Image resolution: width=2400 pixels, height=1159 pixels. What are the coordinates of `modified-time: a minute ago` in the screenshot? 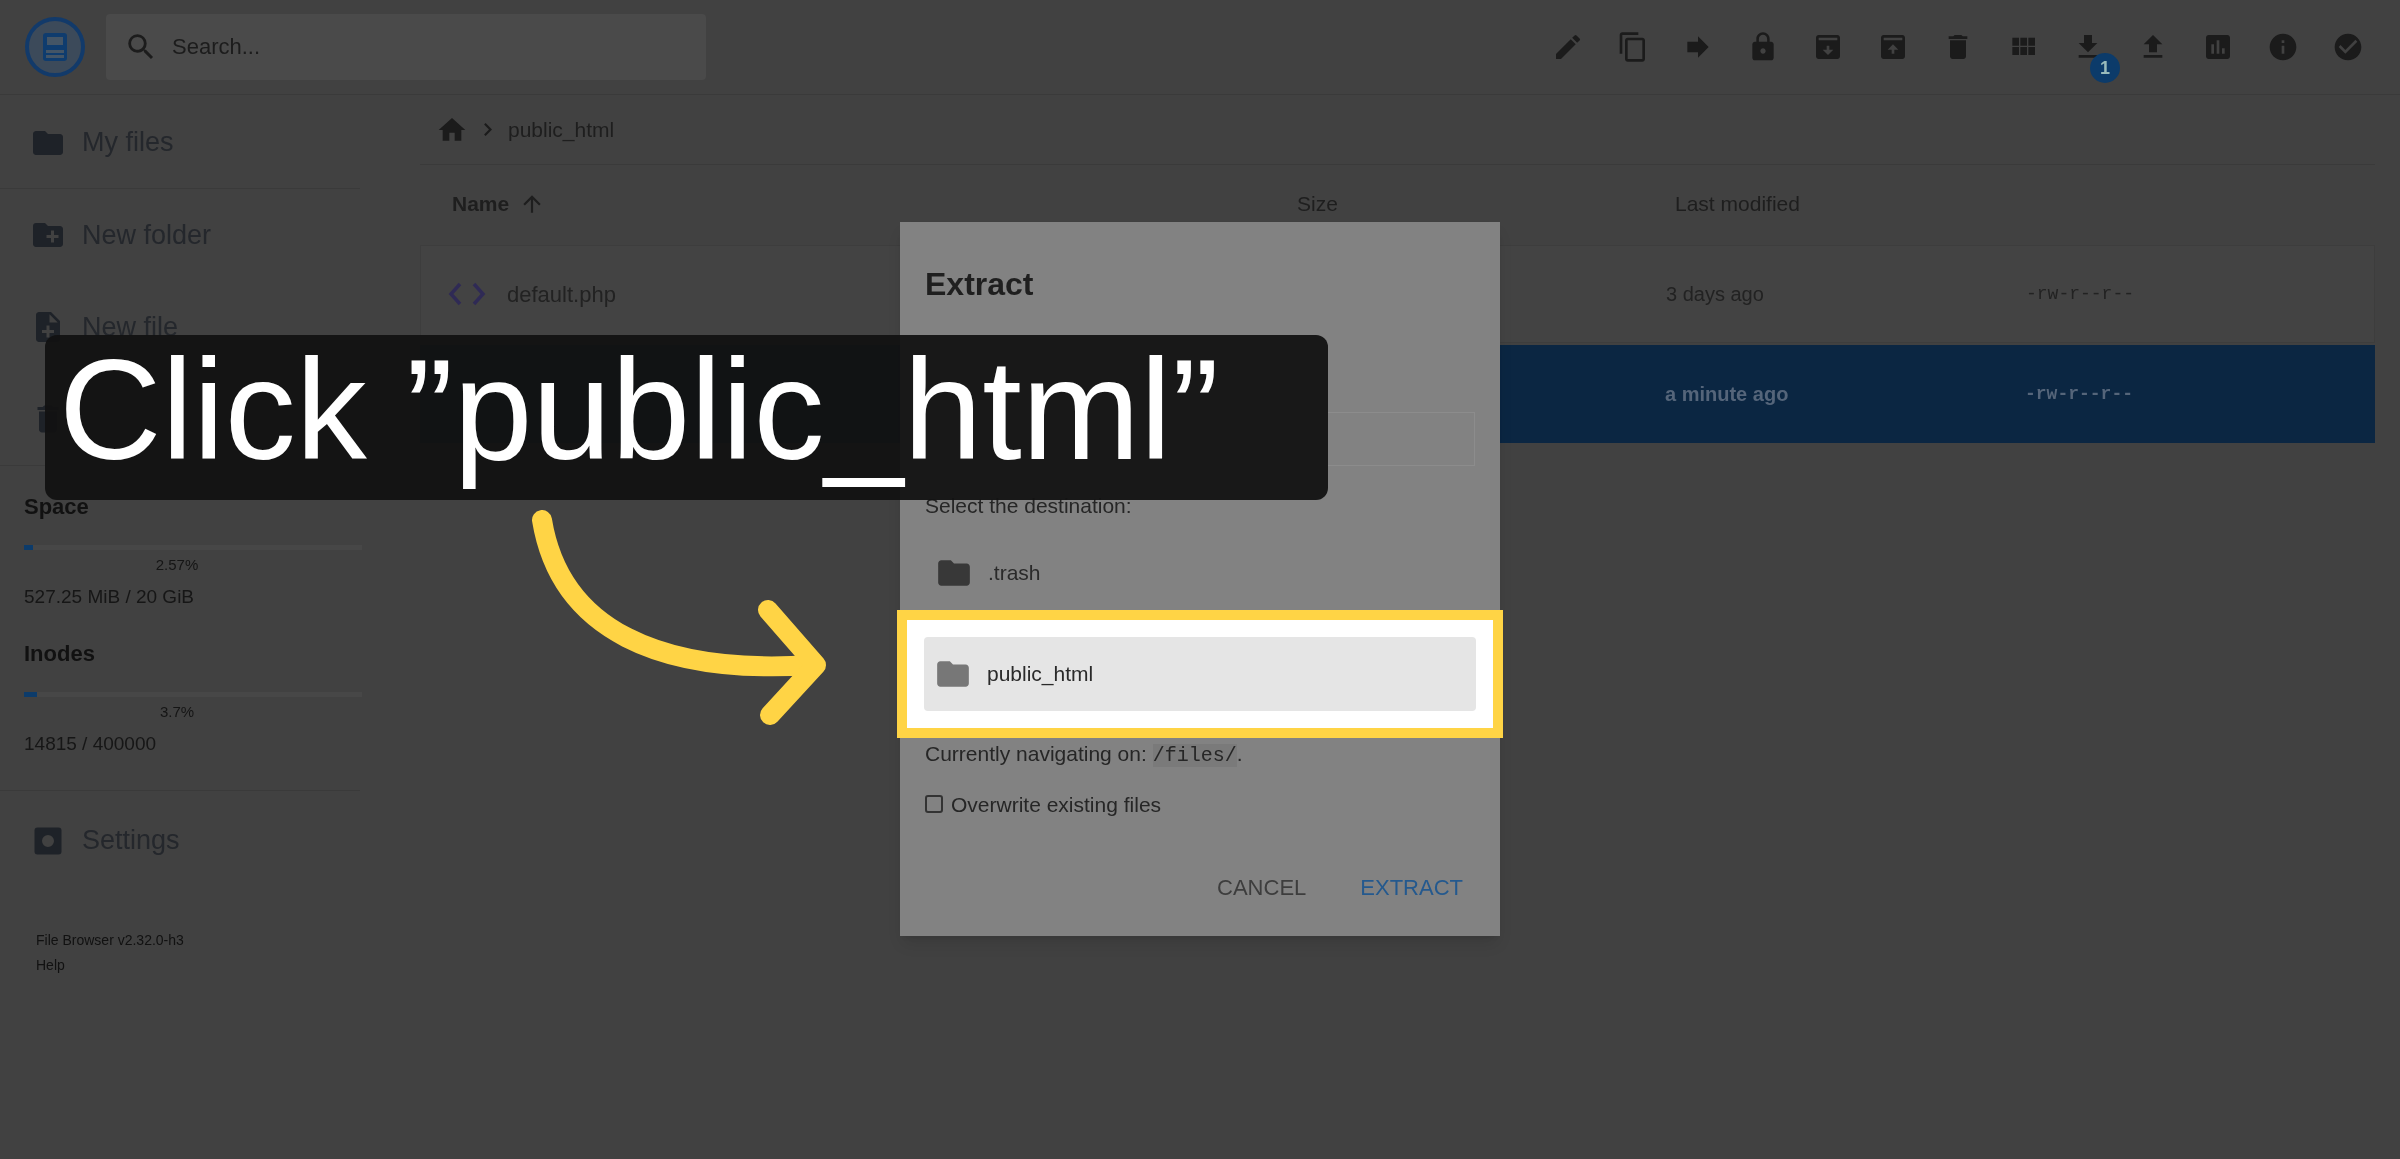 It's located at (1727, 394).